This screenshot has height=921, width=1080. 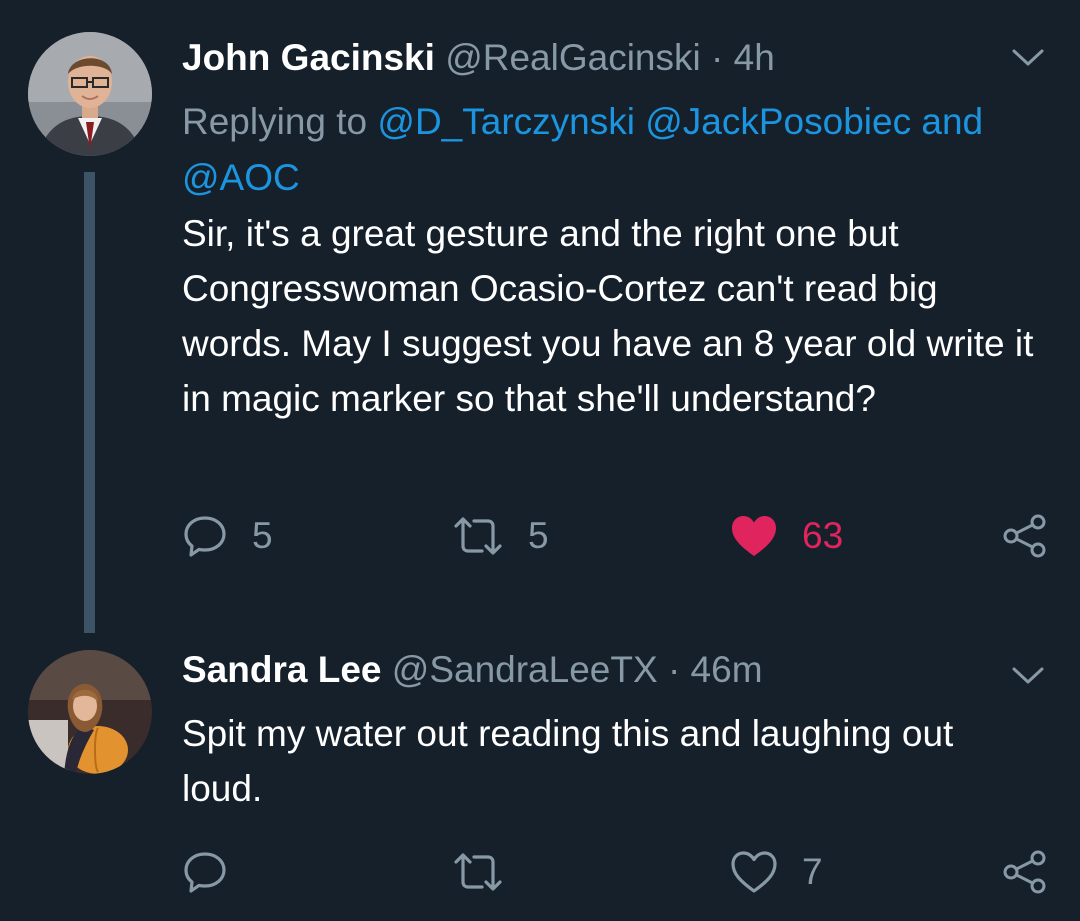 What do you see at coordinates (754, 872) in the screenshot?
I see `heart-outline-icon` at bounding box center [754, 872].